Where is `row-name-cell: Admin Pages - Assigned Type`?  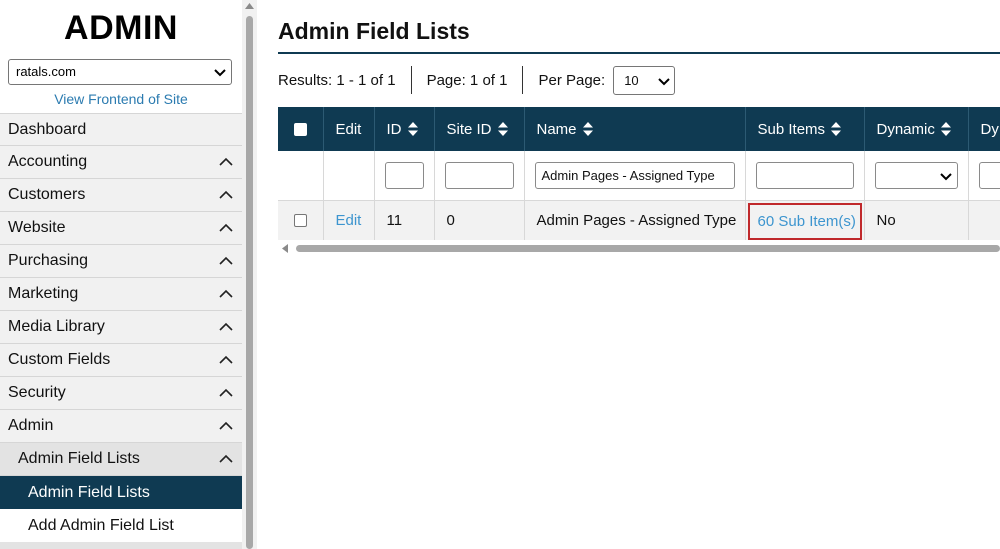 row-name-cell: Admin Pages - Assigned Type is located at coordinates (635, 220).